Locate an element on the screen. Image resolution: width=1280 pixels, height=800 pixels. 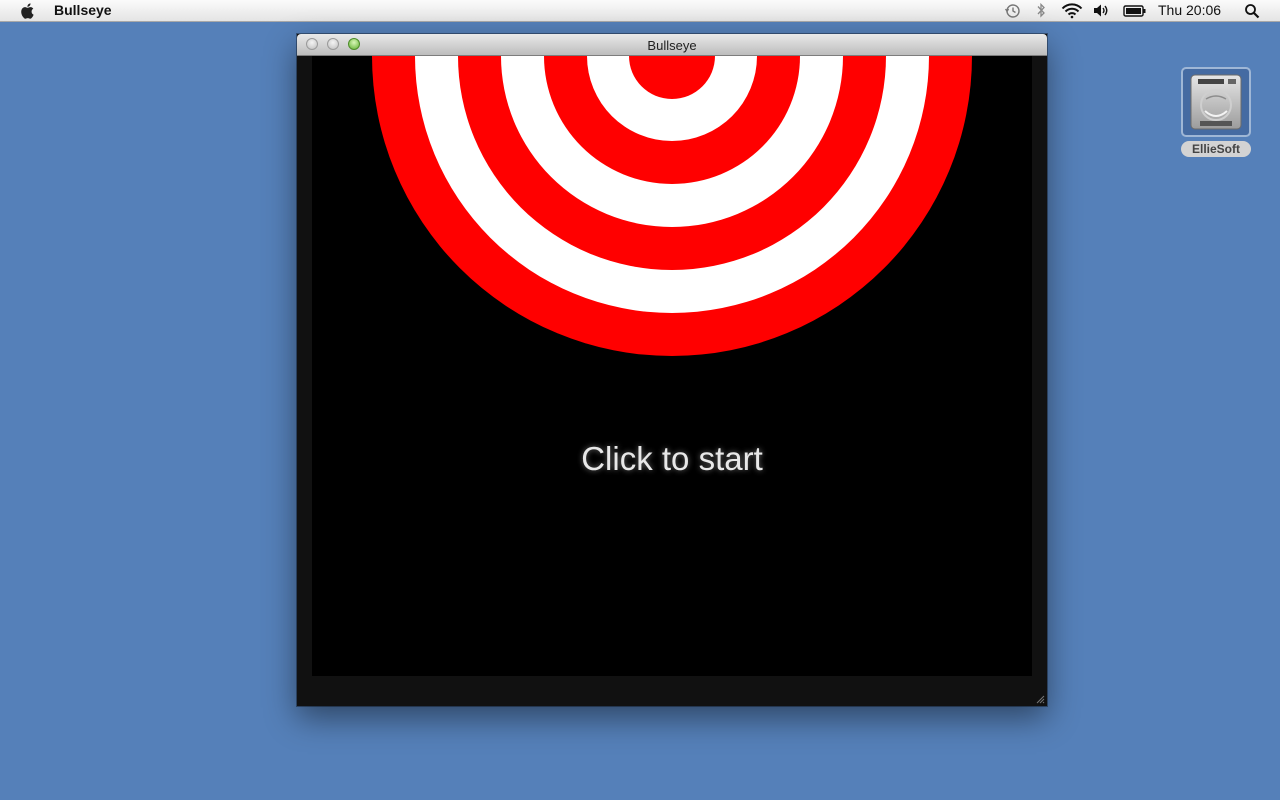
window-title: Bullseye is located at coordinates (672, 45).